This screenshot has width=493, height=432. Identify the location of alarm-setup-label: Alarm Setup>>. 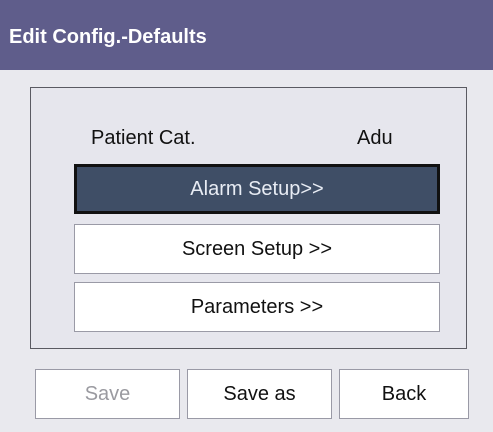
(257, 188).